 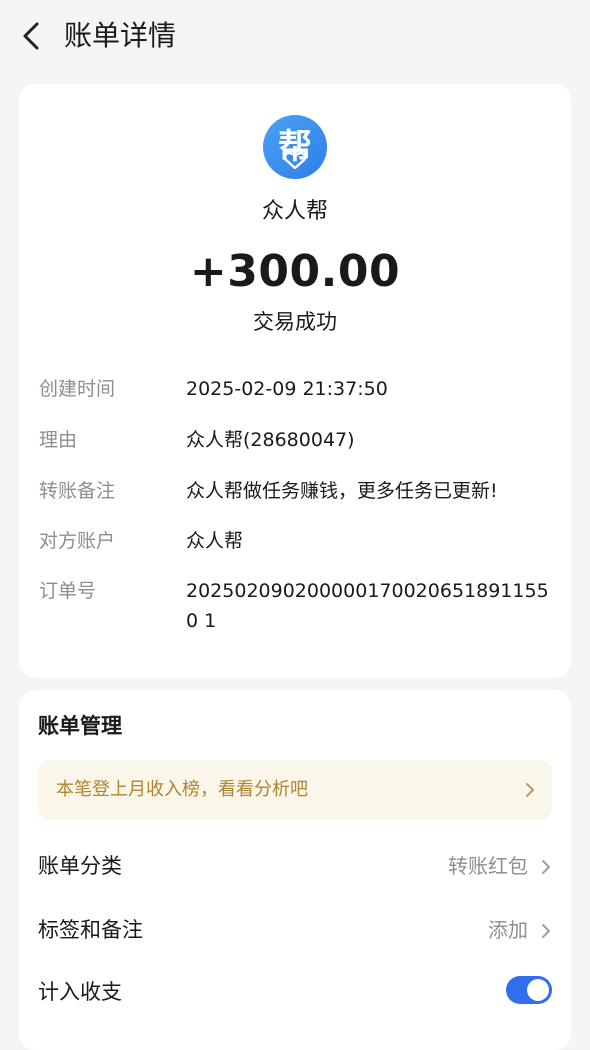 What do you see at coordinates (120, 35) in the screenshot?
I see `page-title: 账单详情` at bounding box center [120, 35].